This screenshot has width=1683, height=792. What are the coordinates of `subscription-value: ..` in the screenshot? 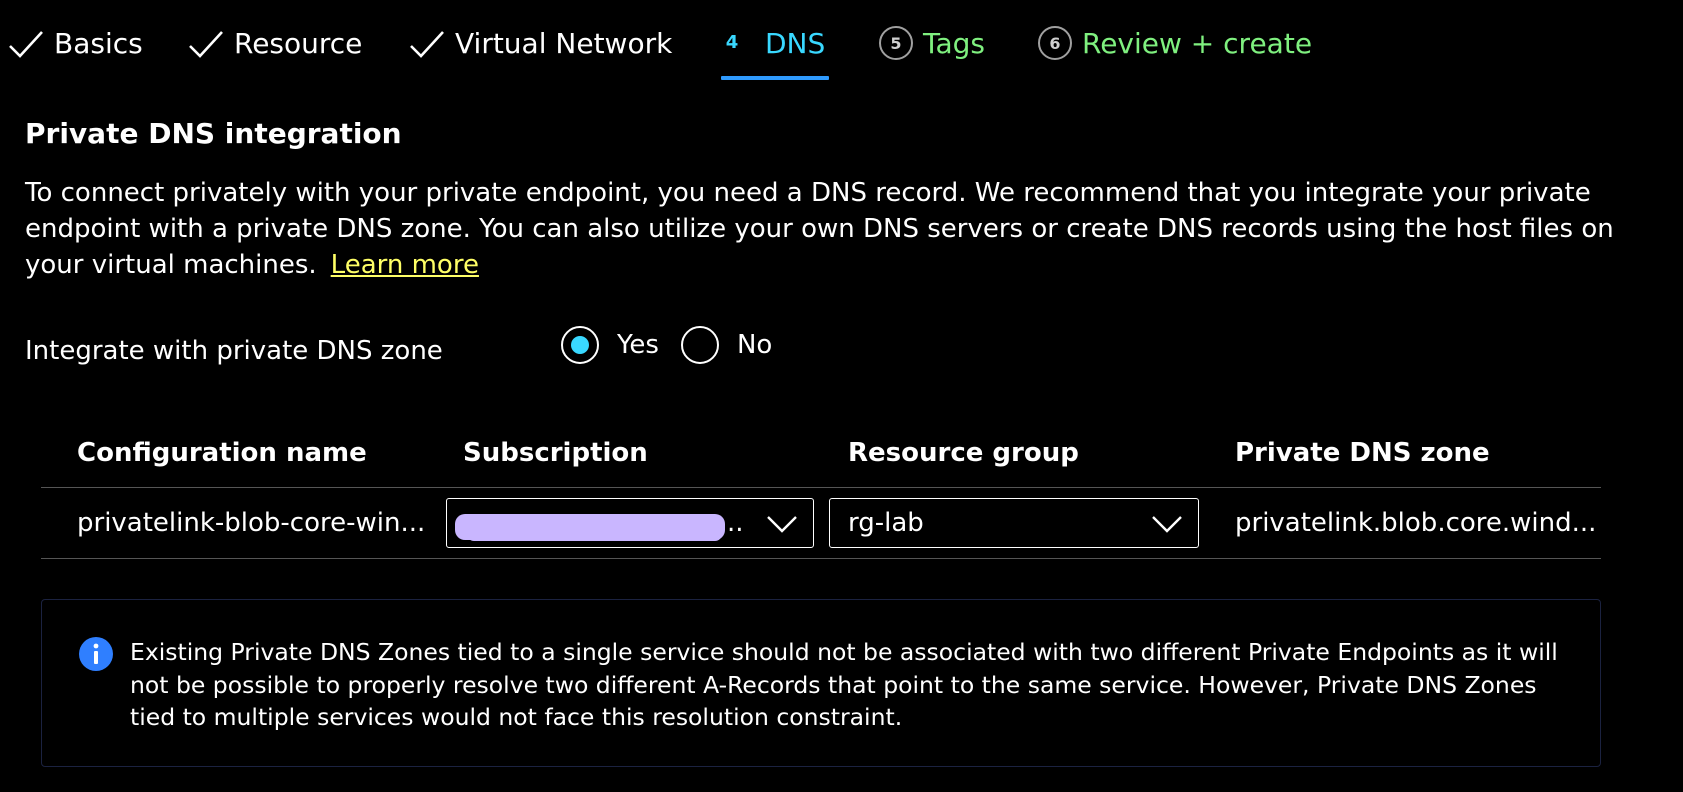 It's located at (735, 523).